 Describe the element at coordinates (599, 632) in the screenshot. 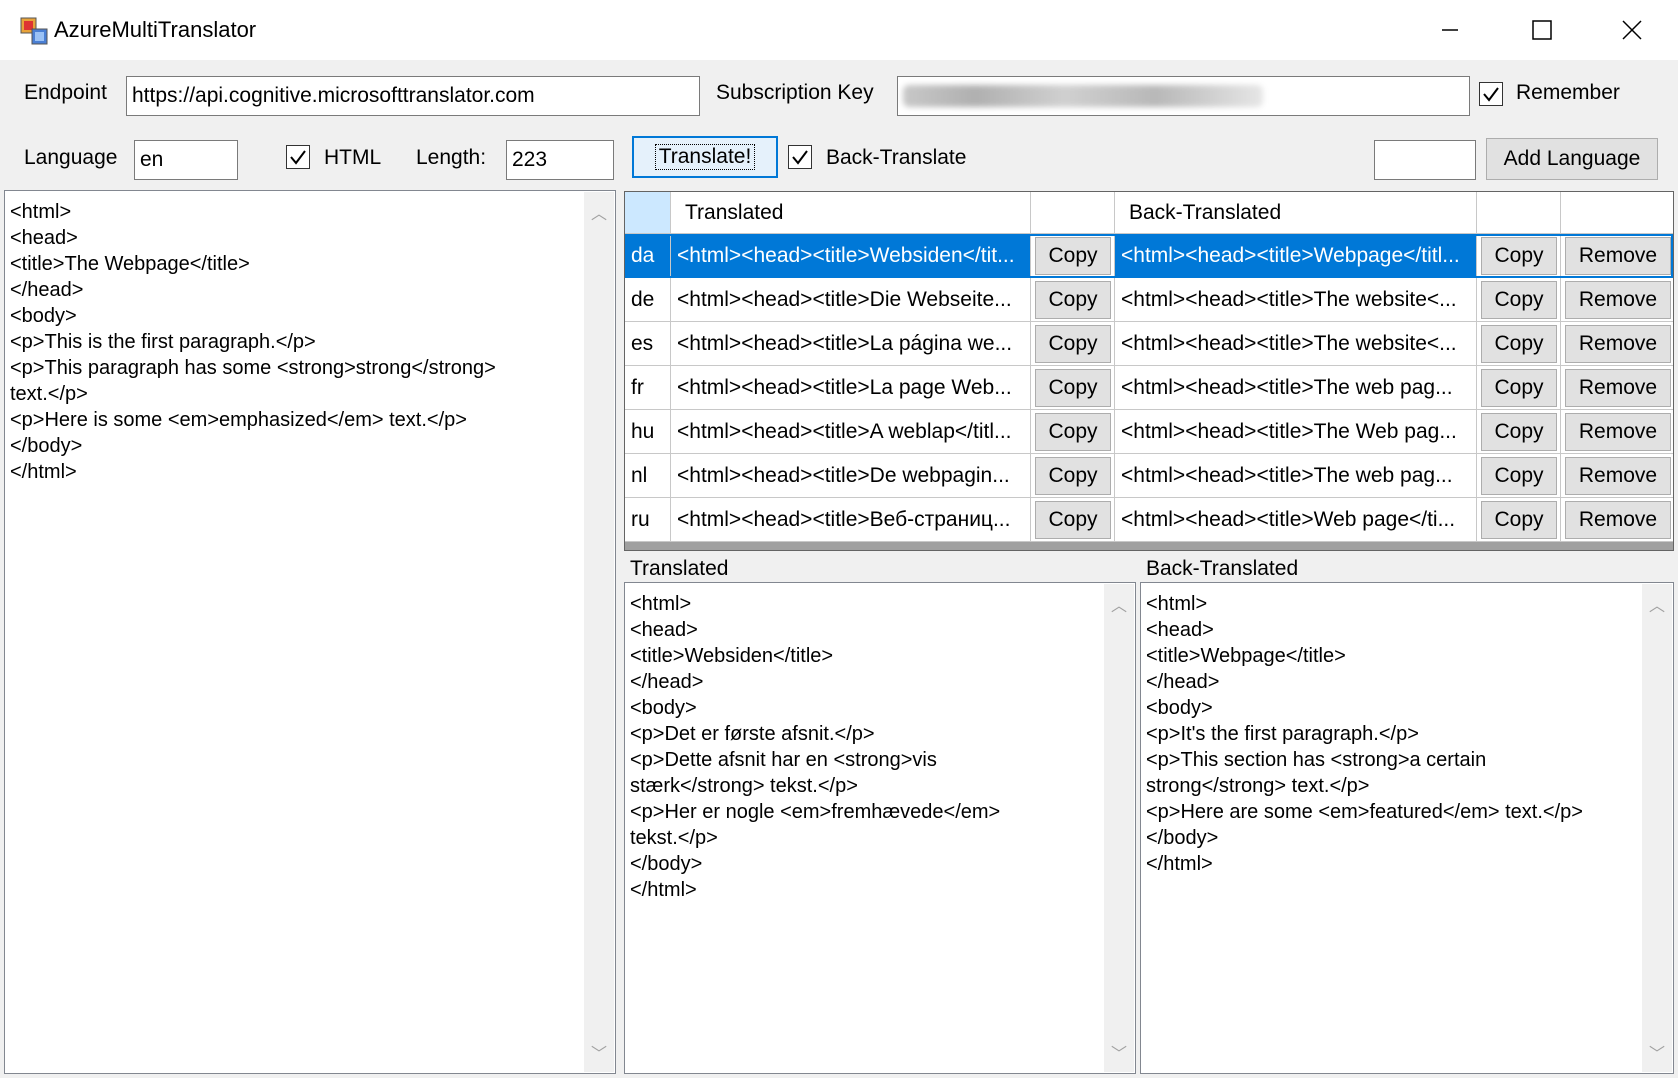

I see `source-scrollbar: ︿ ﹀` at that location.